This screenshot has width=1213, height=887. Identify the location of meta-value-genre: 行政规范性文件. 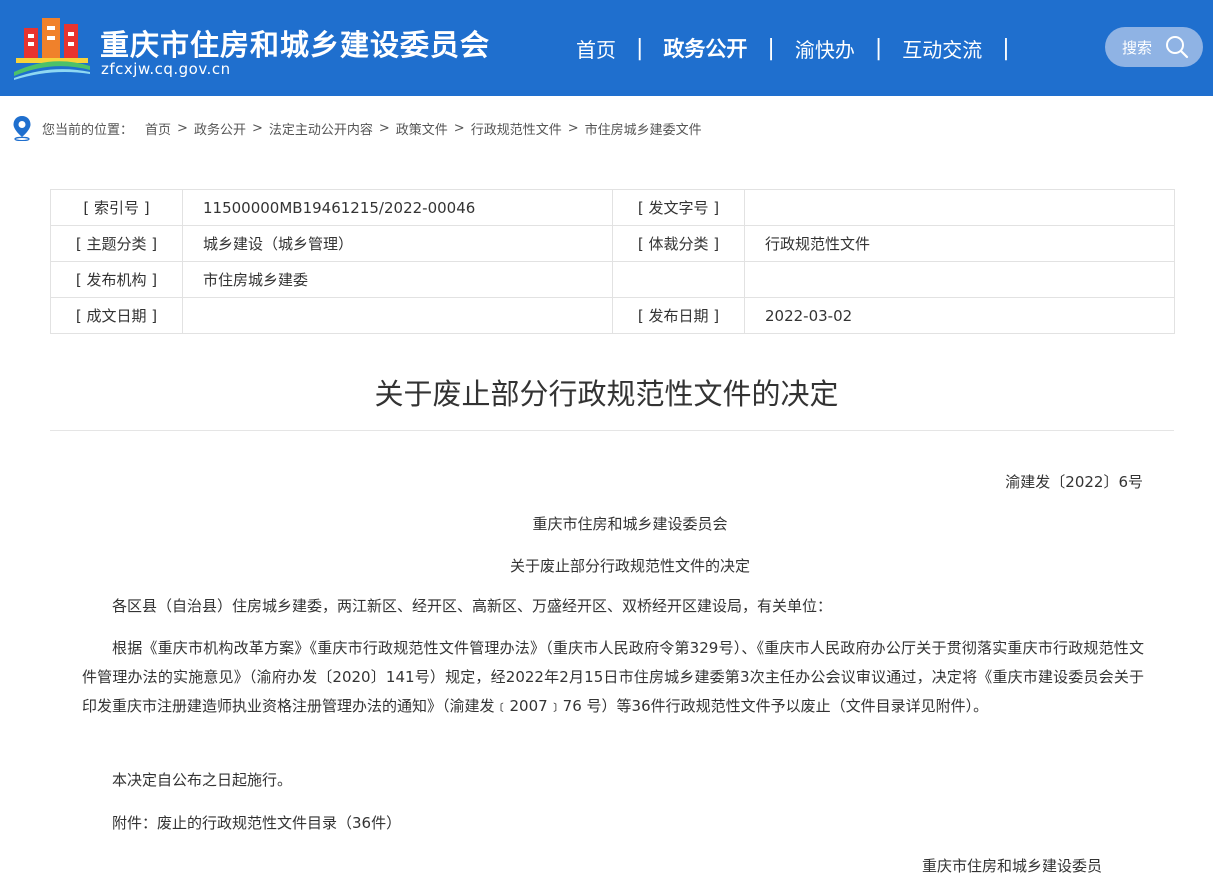
(959, 243).